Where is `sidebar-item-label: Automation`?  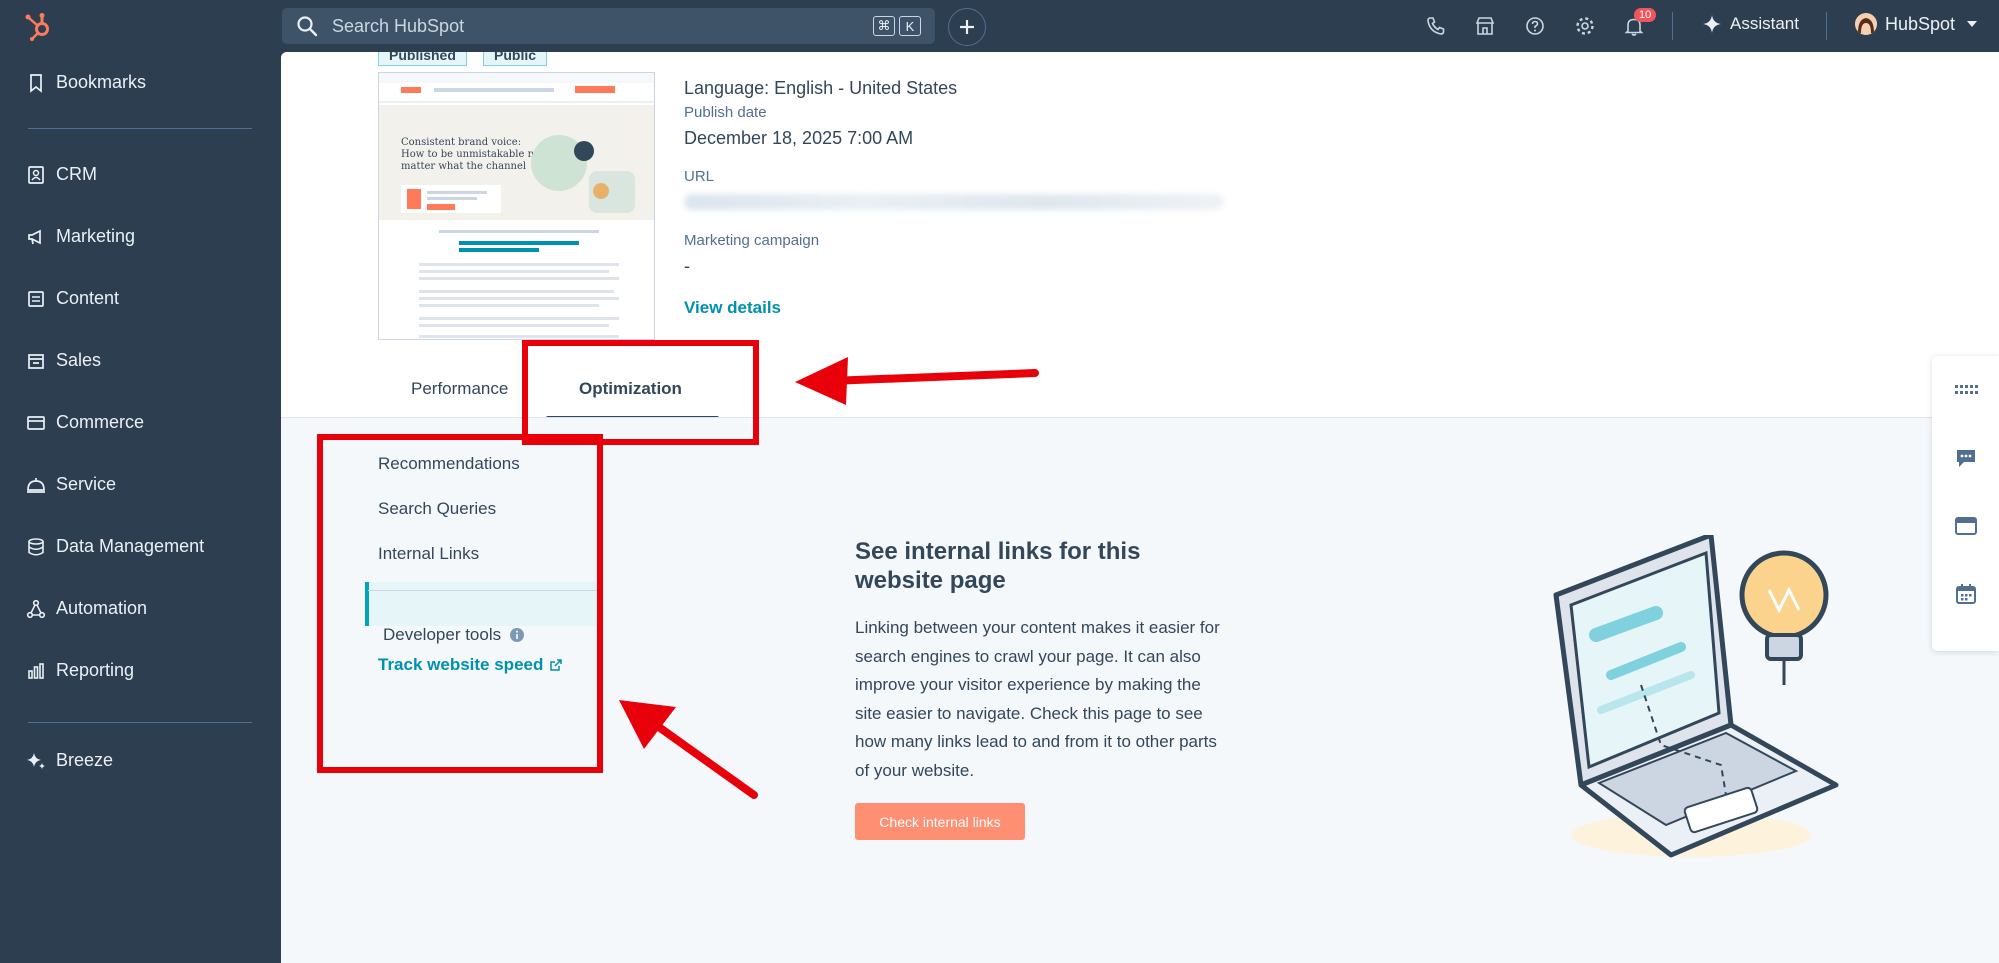
sidebar-item-label: Automation is located at coordinates (102, 608).